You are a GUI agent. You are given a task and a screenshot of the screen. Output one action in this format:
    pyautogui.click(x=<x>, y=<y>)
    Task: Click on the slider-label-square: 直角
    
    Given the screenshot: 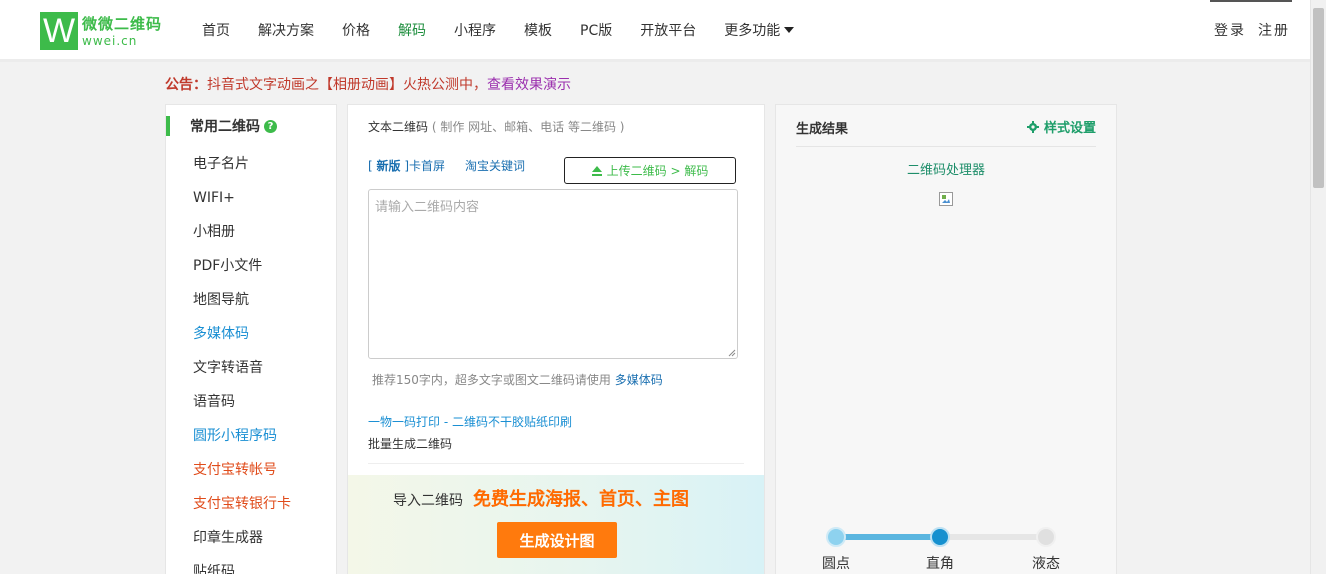 What is the action you would take?
    pyautogui.click(x=940, y=564)
    